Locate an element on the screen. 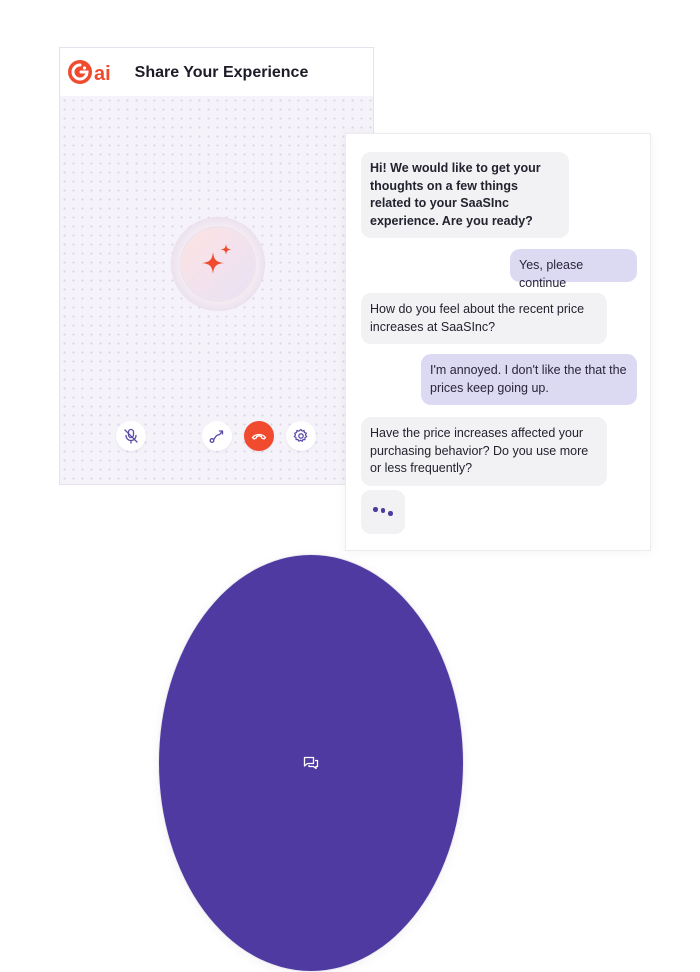 This screenshot has height=972, width=700. mic-off-icon is located at coordinates (131, 436).